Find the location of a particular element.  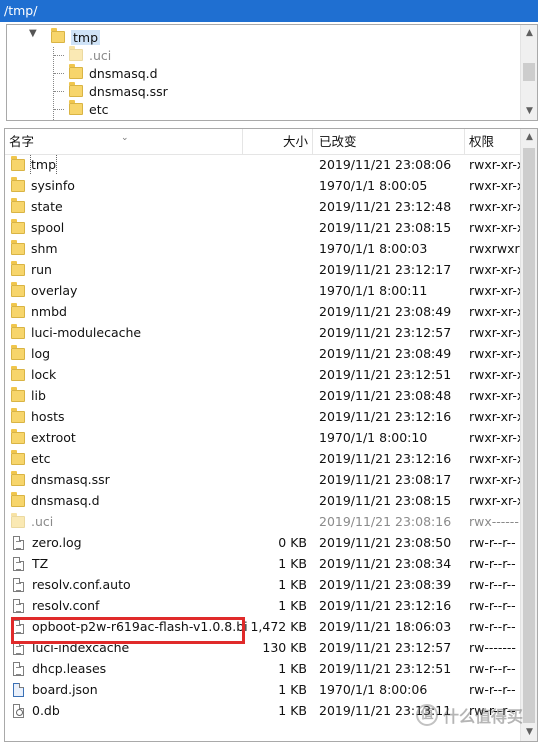

tree-item: .uci is located at coordinates (90, 55).